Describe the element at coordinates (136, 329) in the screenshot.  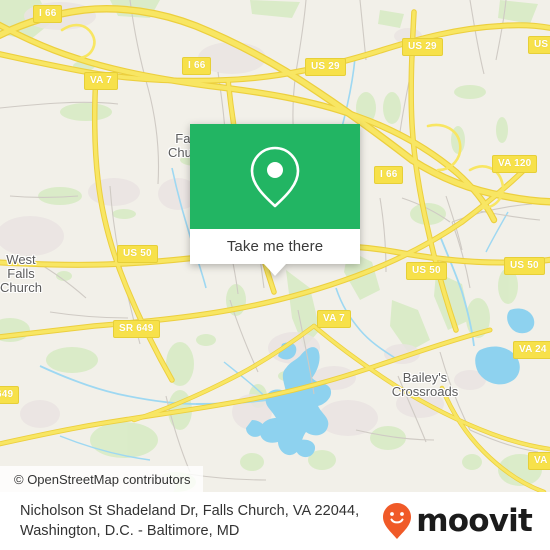
I see `highway-shield: SR 649` at that location.